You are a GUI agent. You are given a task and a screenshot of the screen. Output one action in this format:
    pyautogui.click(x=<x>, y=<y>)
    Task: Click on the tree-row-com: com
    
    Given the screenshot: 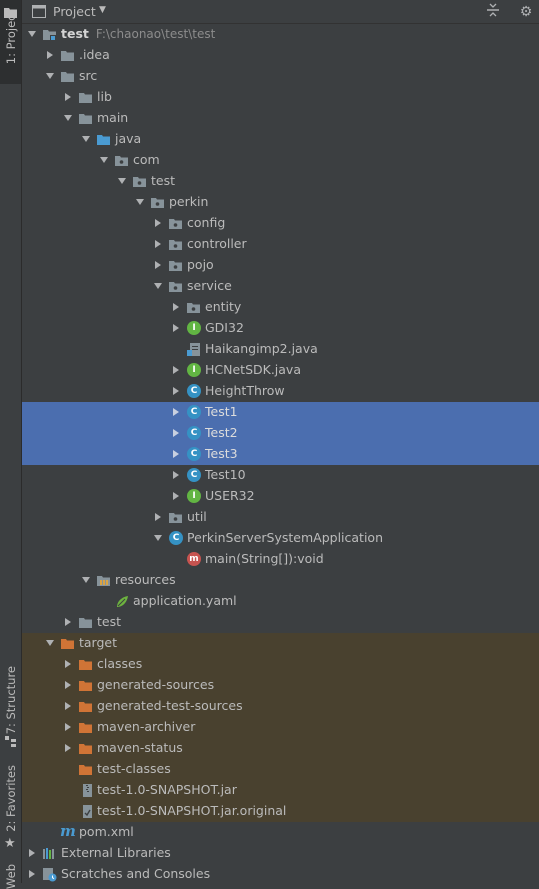 What is the action you would take?
    pyautogui.click(x=280, y=160)
    